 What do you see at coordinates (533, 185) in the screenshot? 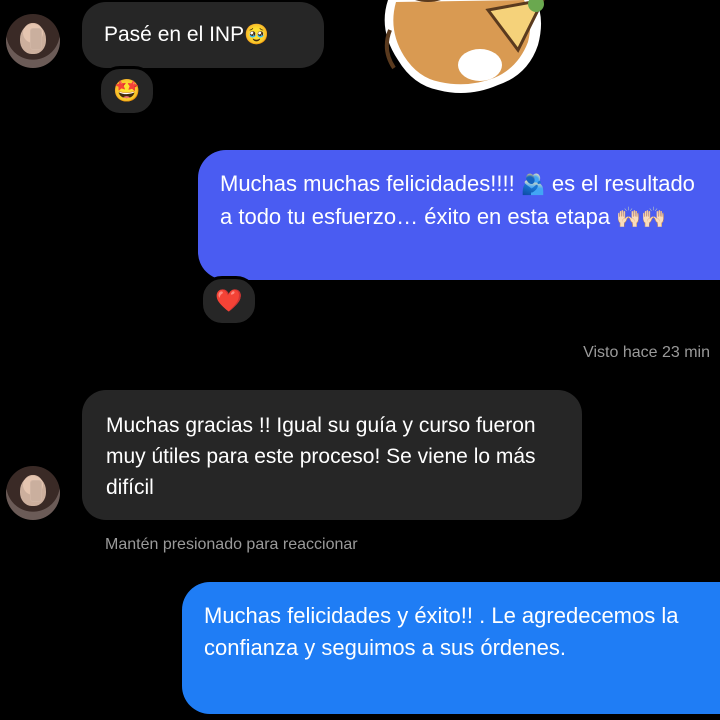
I see `people-hugging-emoji: 🫂` at bounding box center [533, 185].